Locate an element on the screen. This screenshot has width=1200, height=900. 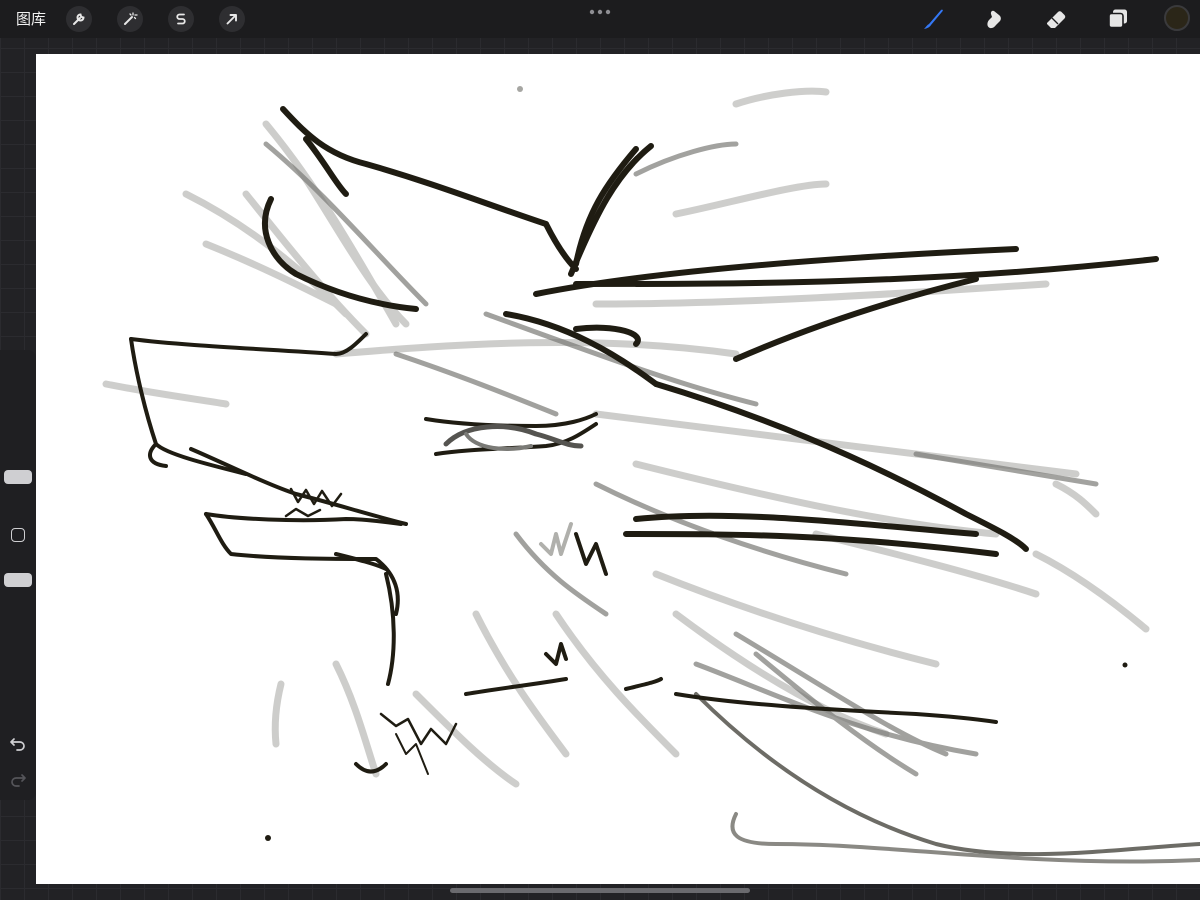
smudge-icon is located at coordinates (995, 19).